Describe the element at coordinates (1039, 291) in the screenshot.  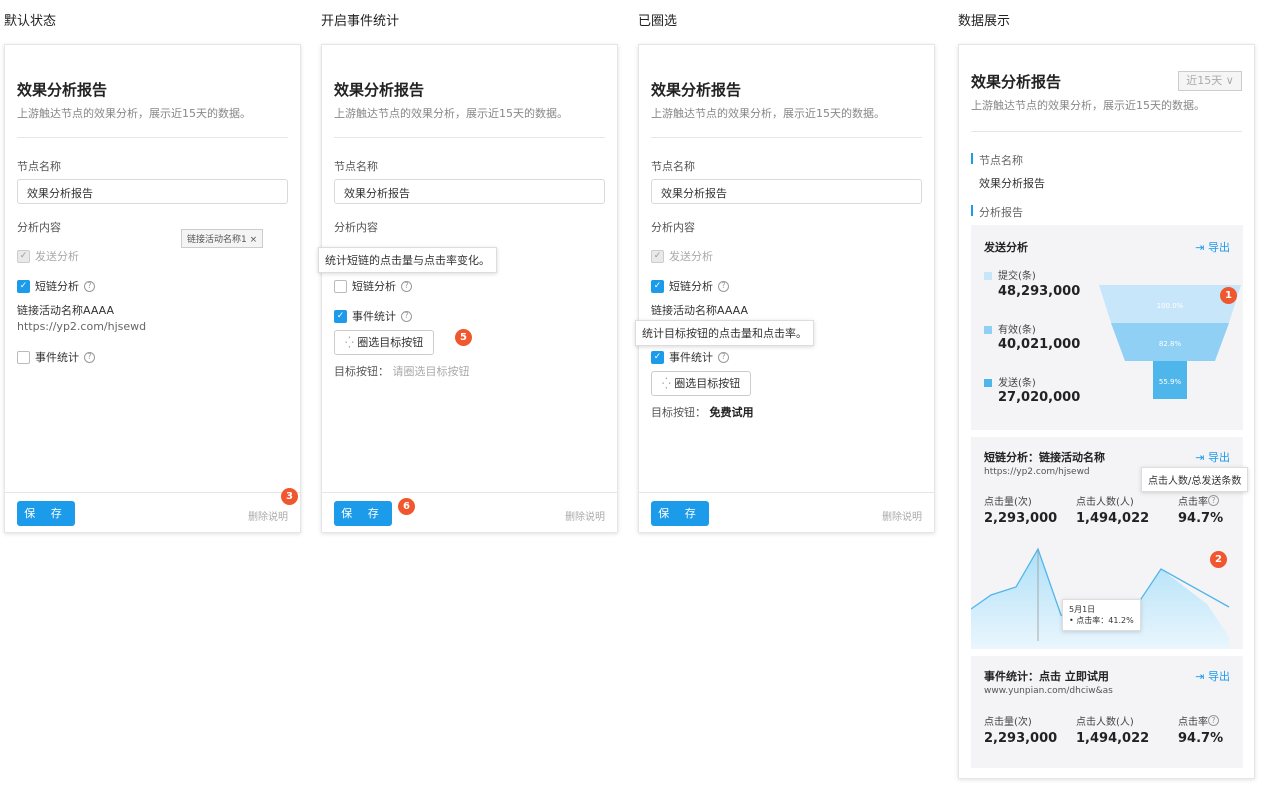
I see `submit-value: 48,293,000` at that location.